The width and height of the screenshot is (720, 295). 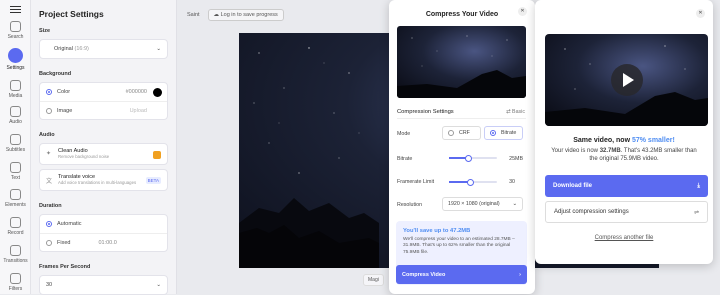 What do you see at coordinates (103, 224) in the screenshot?
I see `duration-automatic-option: Automatic` at bounding box center [103, 224].